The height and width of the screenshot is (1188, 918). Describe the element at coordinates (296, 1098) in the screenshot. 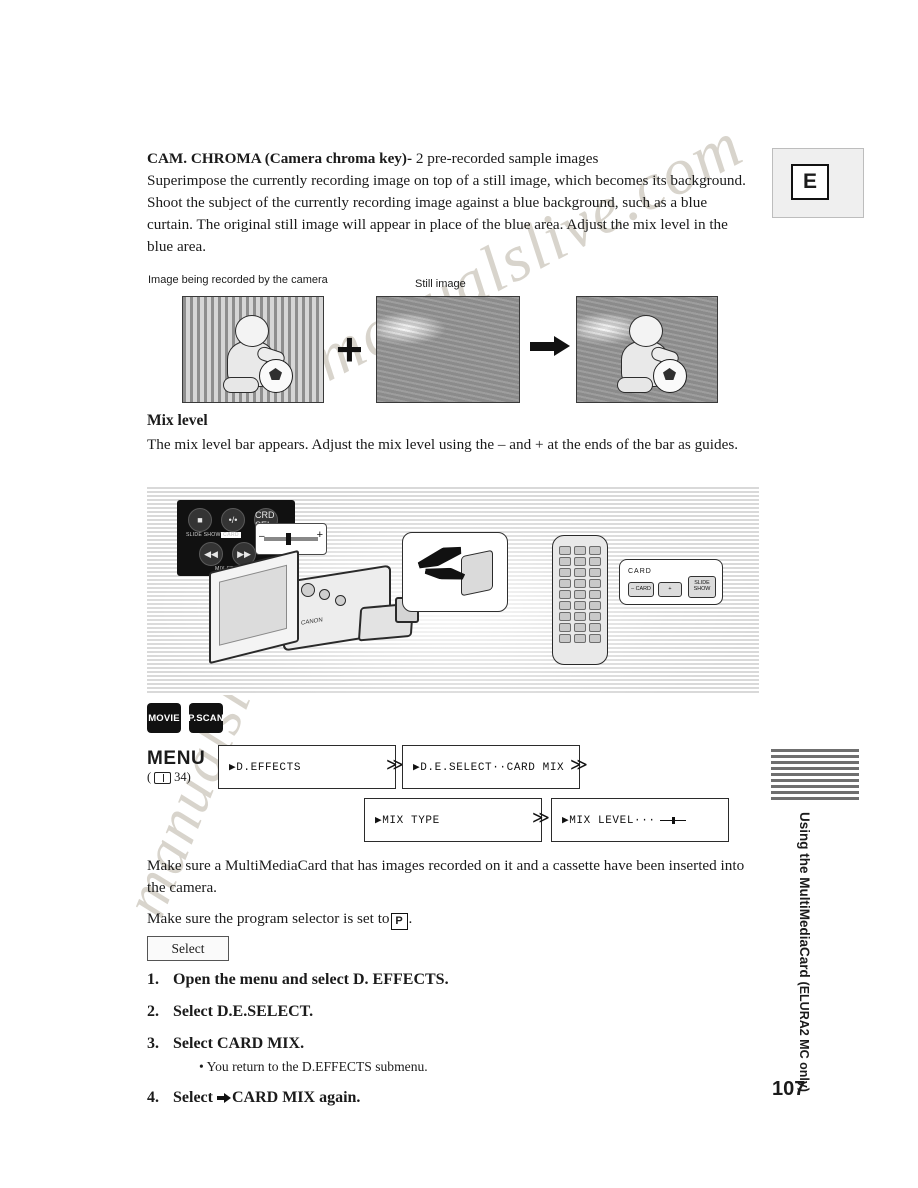

I see `step-4-suffix: CARD MIX again.` at that location.